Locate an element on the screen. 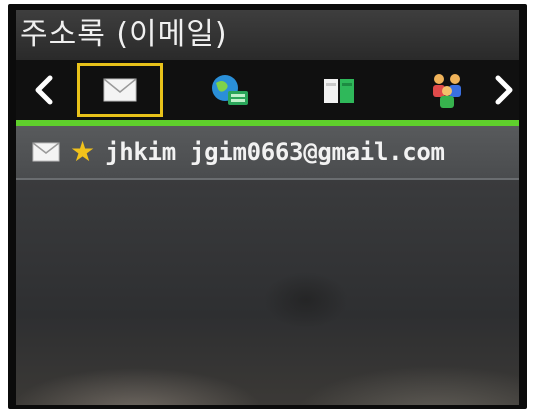 The image size is (535, 416). tab-fax is located at coordinates (230, 90).